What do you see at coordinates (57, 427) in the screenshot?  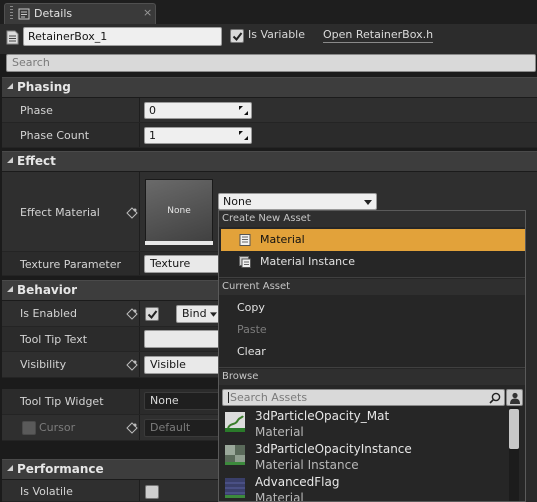 I see `cursor-label: Cursor` at bounding box center [57, 427].